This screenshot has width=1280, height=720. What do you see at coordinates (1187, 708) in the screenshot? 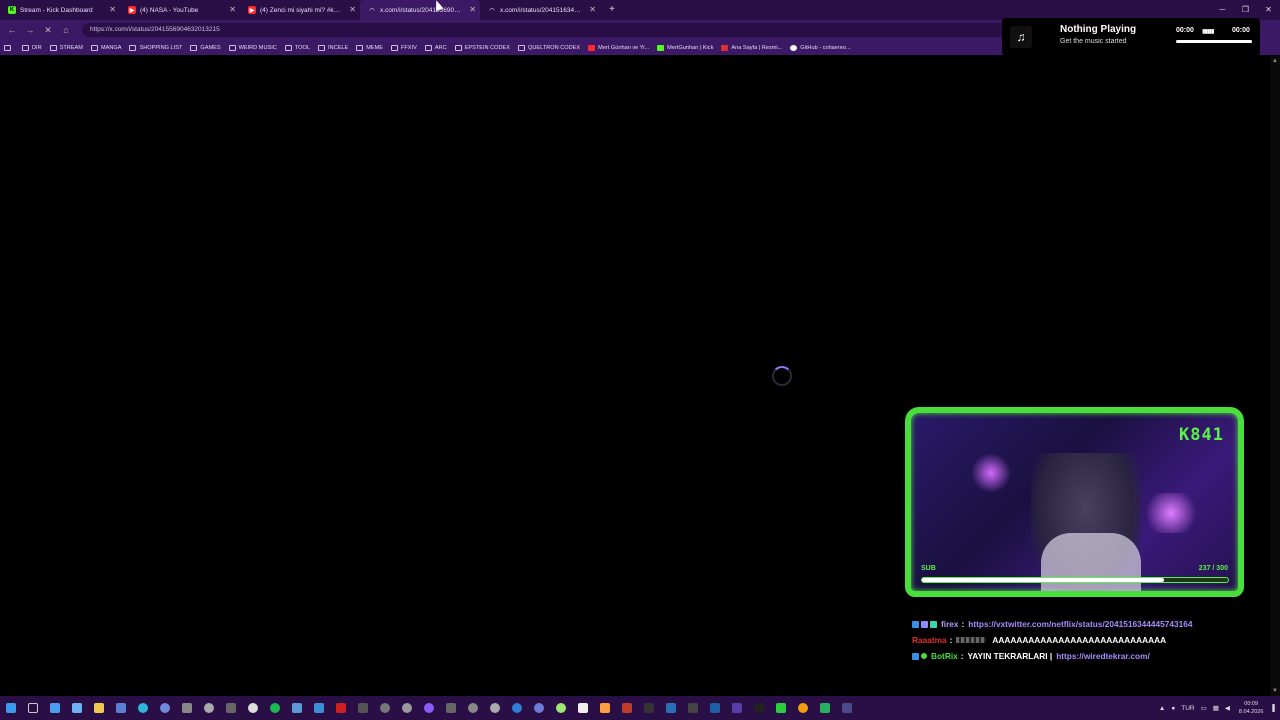
I see `language-indicator: TUR` at bounding box center [1187, 708].